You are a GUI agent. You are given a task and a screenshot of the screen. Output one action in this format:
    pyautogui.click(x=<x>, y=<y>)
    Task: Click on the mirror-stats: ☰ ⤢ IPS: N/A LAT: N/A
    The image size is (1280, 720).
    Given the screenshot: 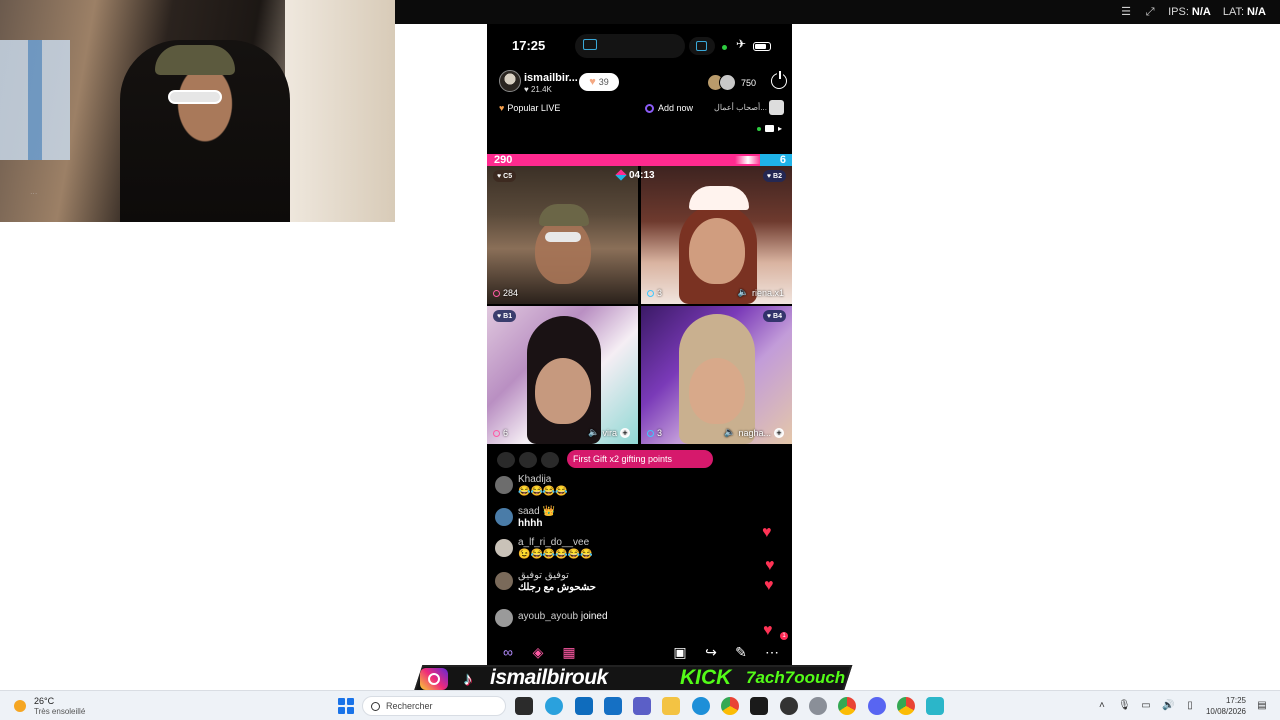 What is the action you would take?
    pyautogui.click(x=1193, y=12)
    